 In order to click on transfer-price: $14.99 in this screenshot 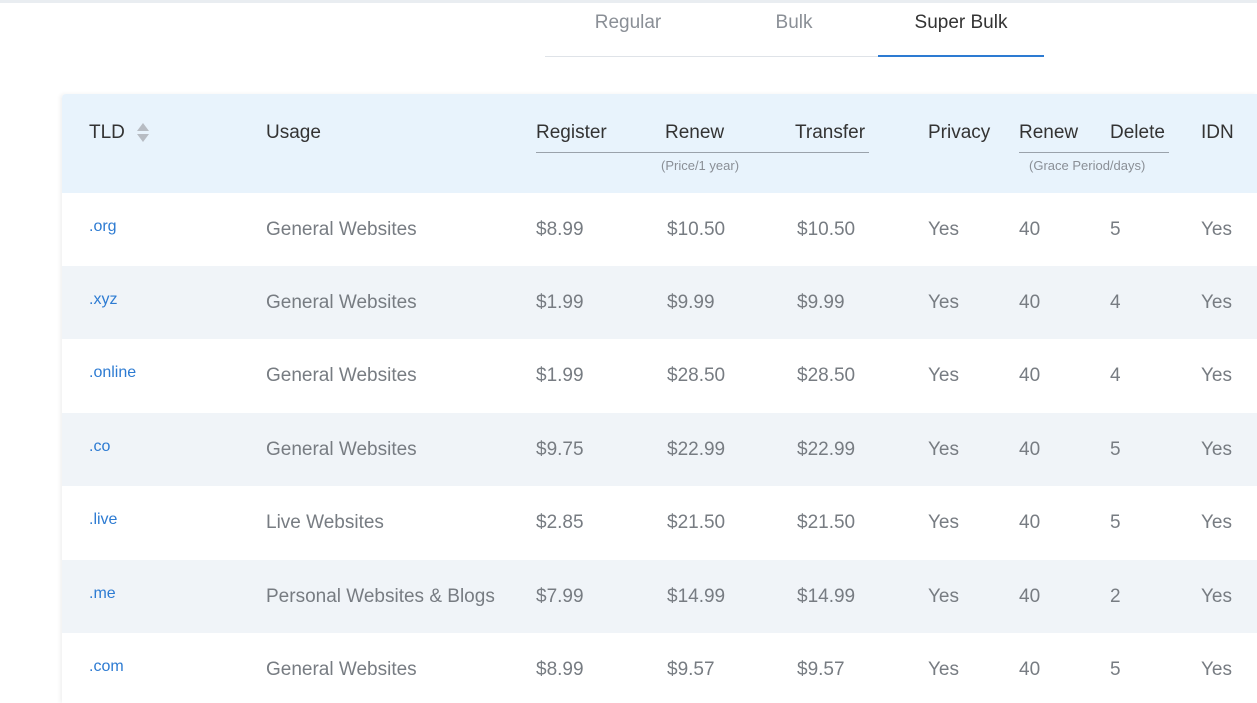, I will do `click(826, 596)`.